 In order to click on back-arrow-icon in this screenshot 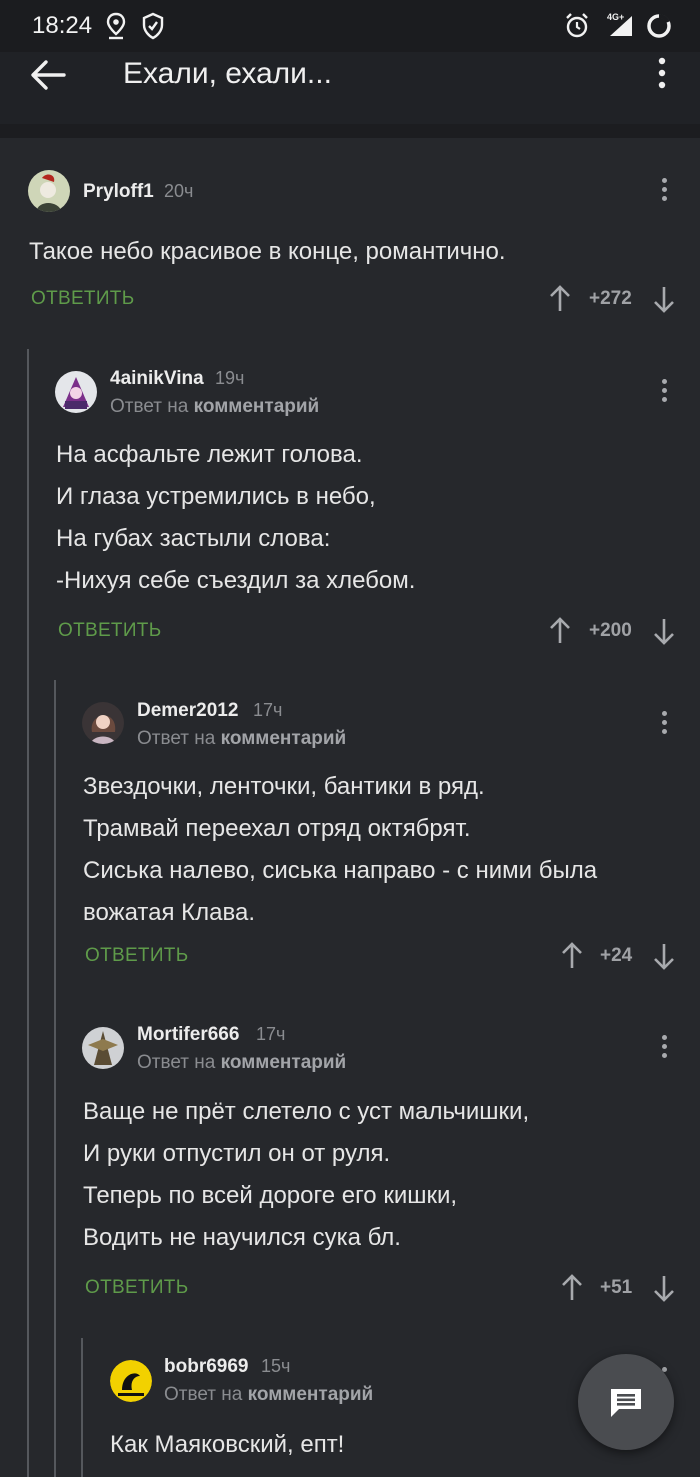, I will do `click(48, 75)`.